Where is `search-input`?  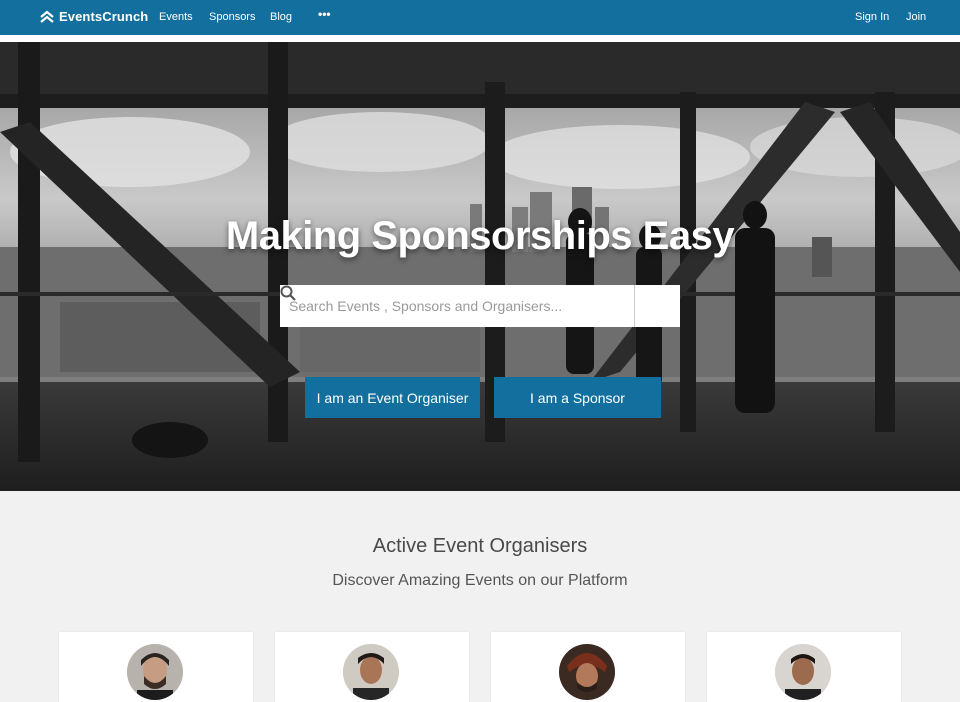
search-input is located at coordinates (457, 306).